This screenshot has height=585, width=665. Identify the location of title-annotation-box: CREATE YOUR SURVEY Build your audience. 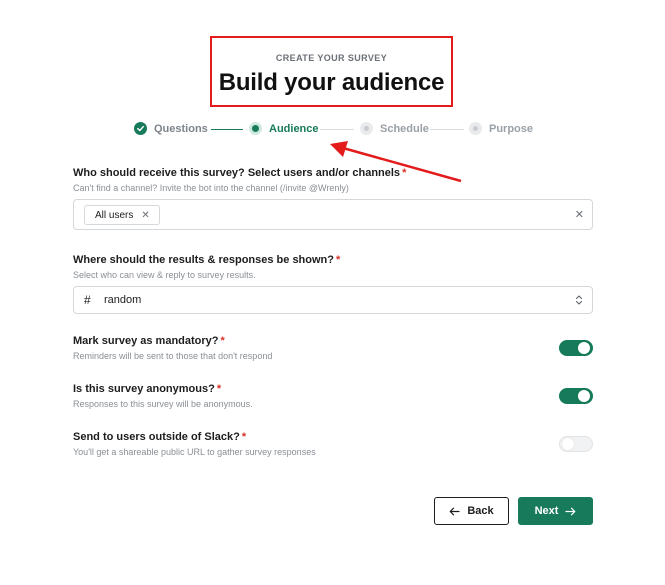
(331, 71).